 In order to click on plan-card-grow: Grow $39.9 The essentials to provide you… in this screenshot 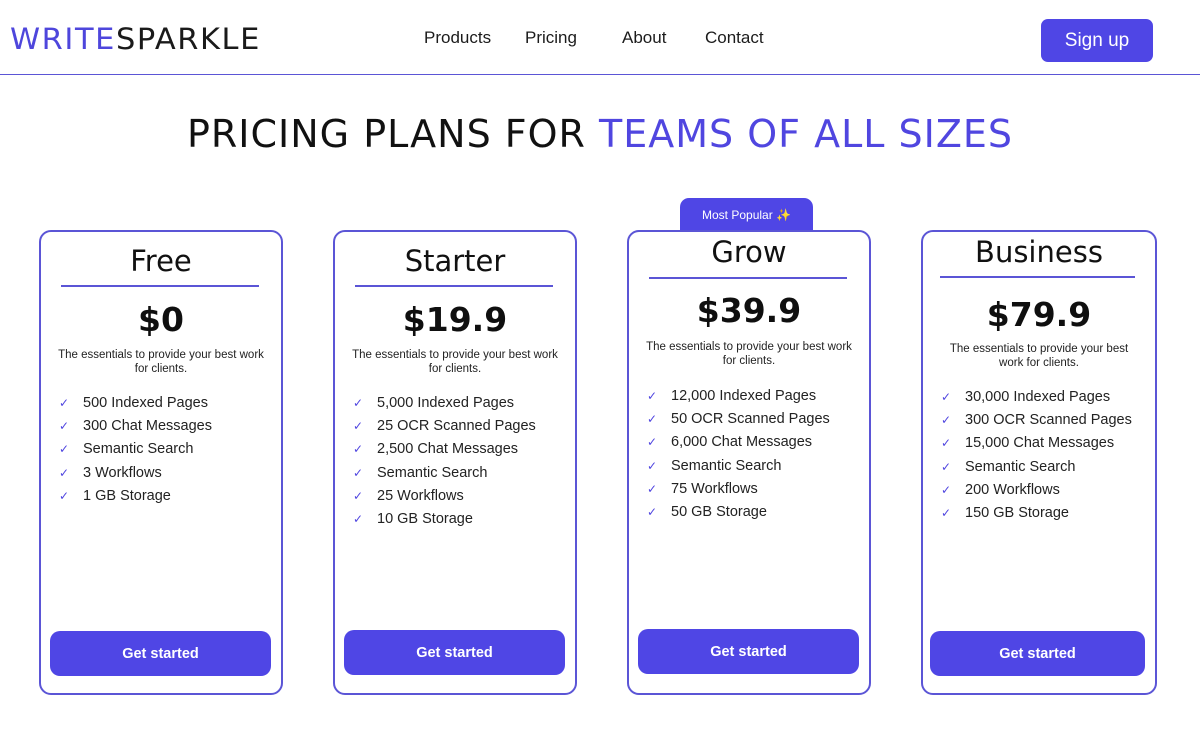, I will do `click(749, 462)`.